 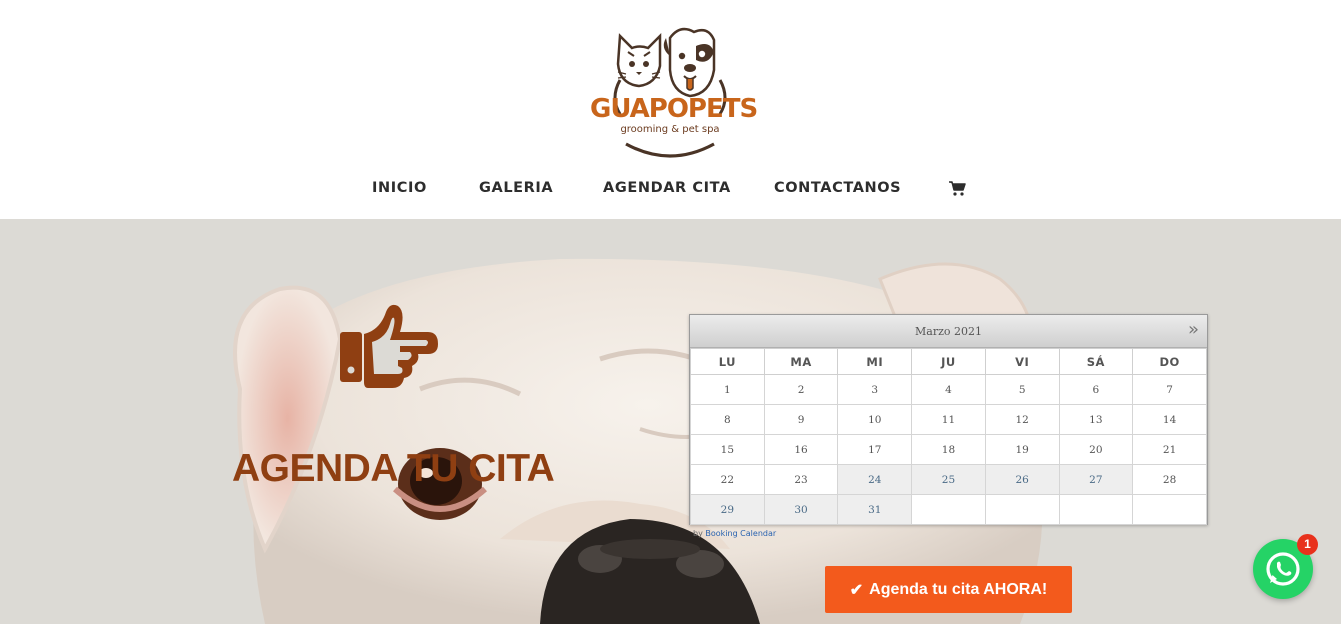 I want to click on calendar-week-row: 22 23 24 25 26 27 28, so click(x=948, y=479).